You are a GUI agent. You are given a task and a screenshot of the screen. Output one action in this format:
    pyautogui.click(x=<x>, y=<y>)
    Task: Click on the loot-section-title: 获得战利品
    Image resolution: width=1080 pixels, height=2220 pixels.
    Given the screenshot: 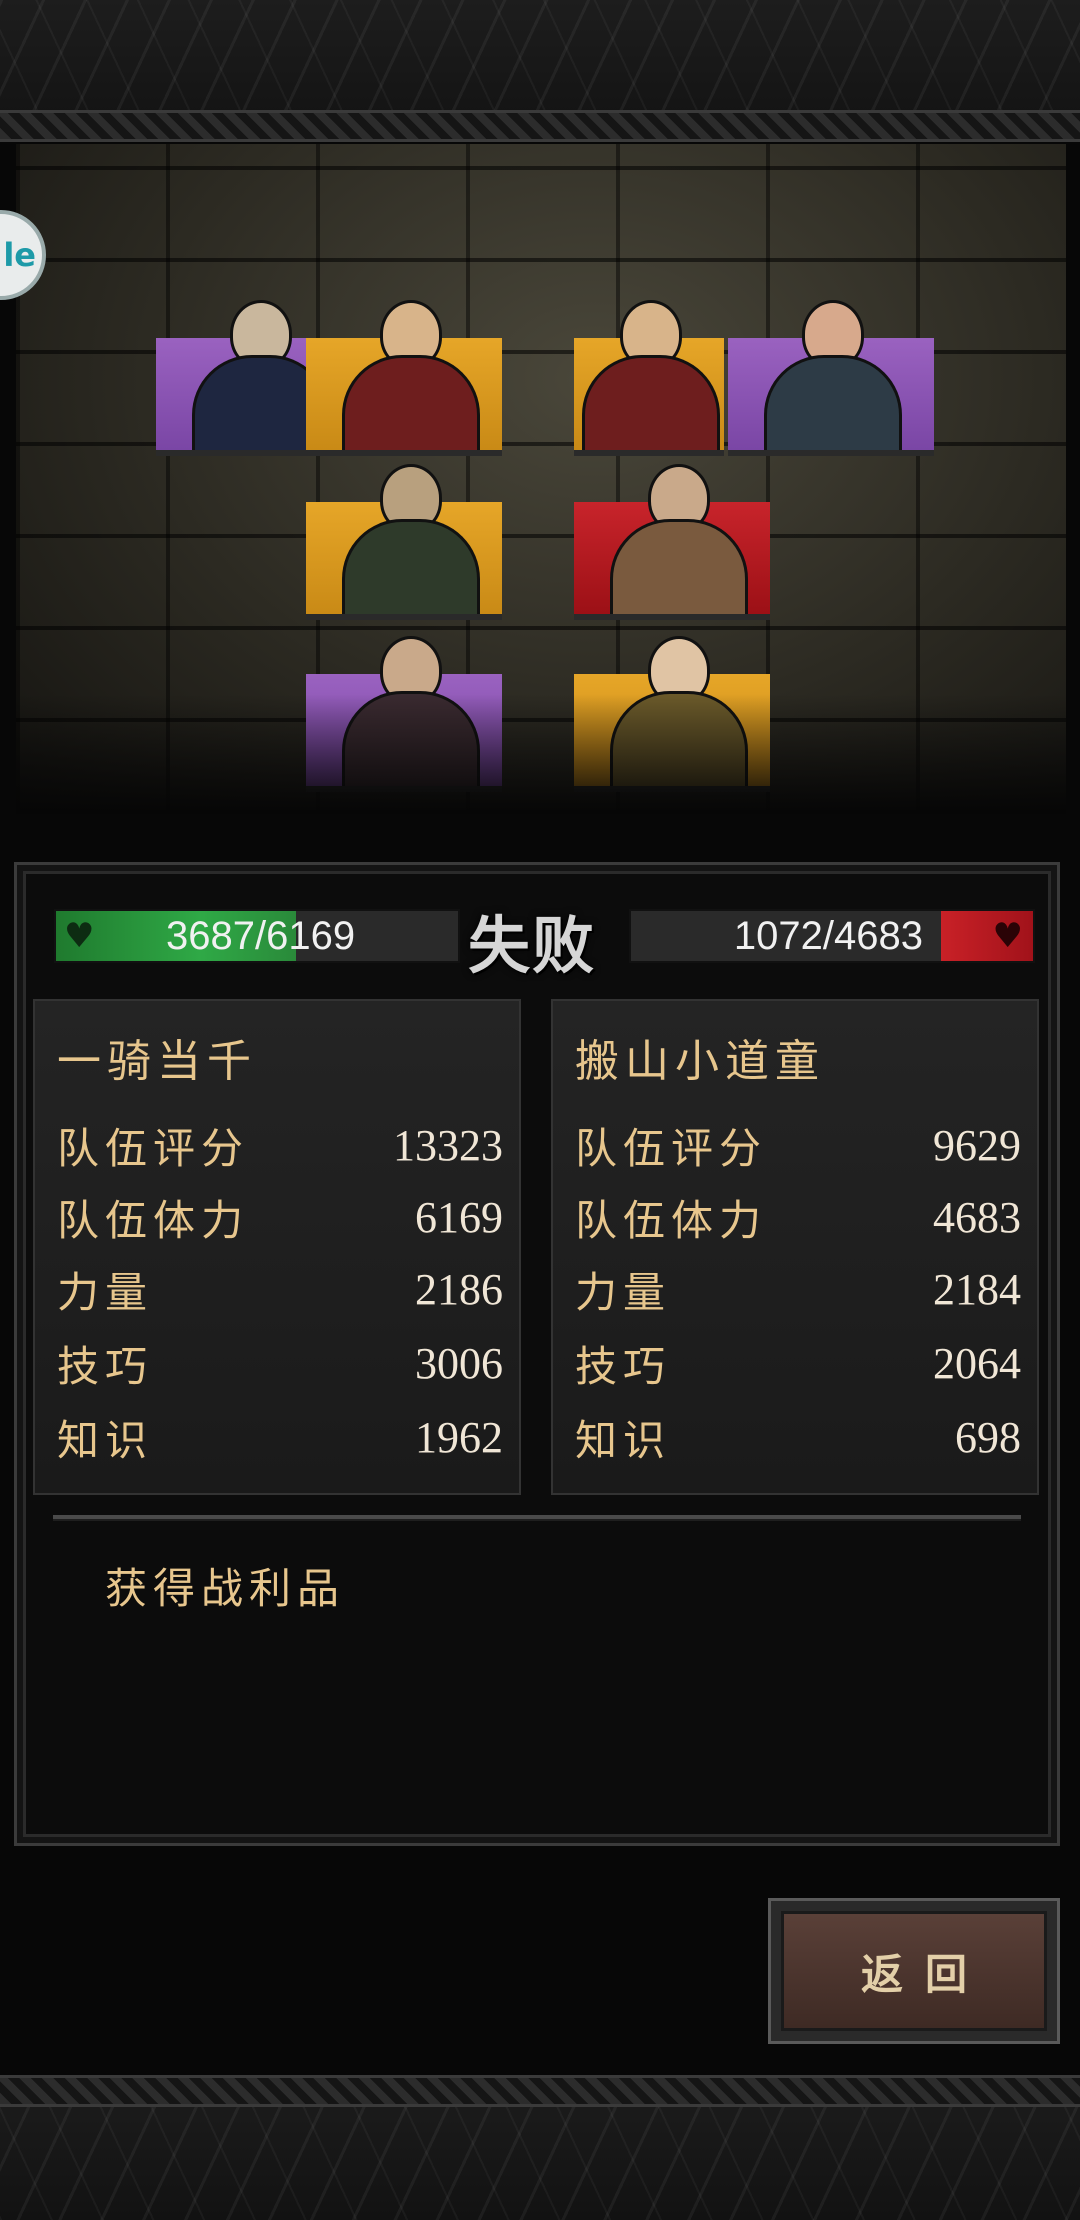 What is the action you would take?
    pyautogui.click(x=225, y=1588)
    